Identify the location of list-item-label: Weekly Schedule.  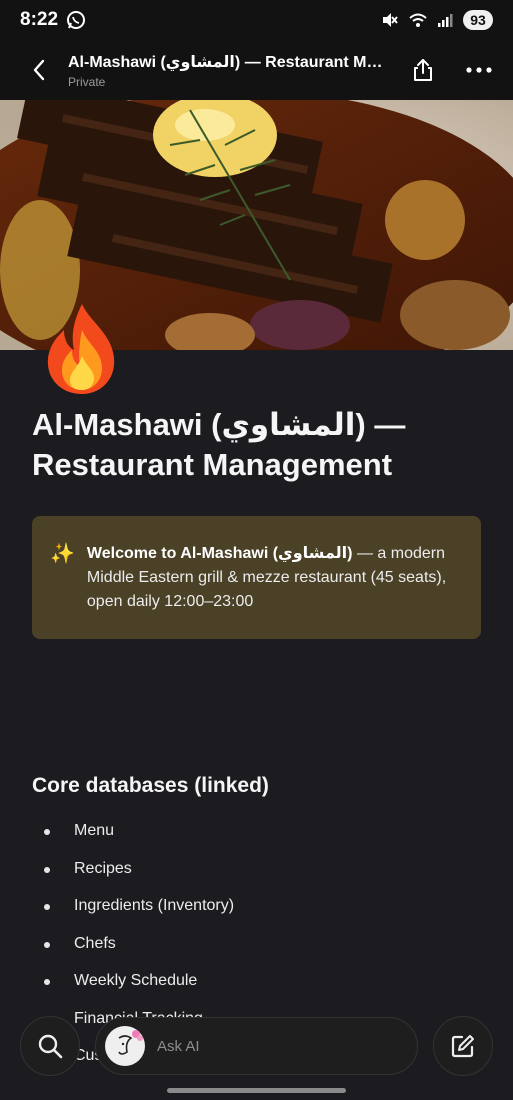
(136, 980).